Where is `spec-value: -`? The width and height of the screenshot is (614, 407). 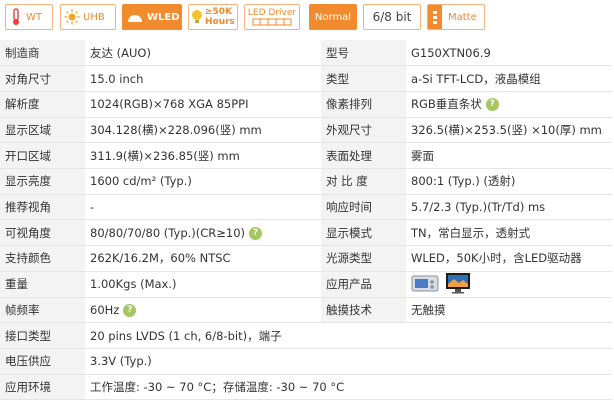
spec-value: - is located at coordinates (203, 207).